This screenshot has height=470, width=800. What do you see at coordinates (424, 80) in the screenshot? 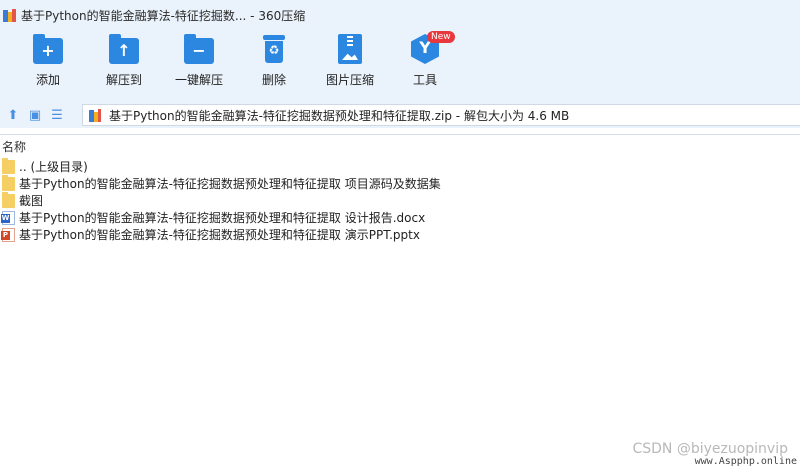
I see `tools-label: 工具` at bounding box center [424, 80].